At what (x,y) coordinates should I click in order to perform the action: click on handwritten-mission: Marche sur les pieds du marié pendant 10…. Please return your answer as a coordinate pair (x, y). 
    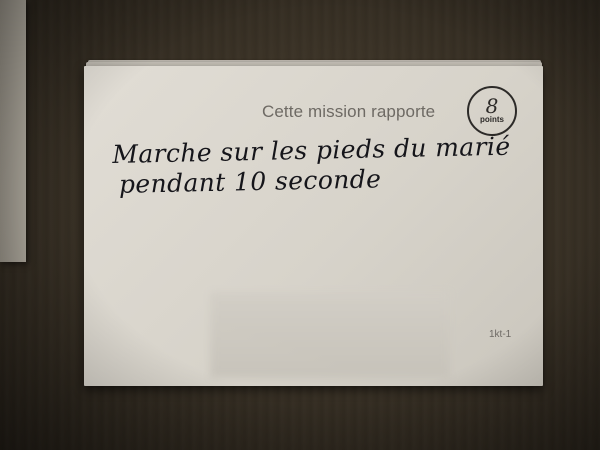
    Looking at the image, I should click on (322, 165).